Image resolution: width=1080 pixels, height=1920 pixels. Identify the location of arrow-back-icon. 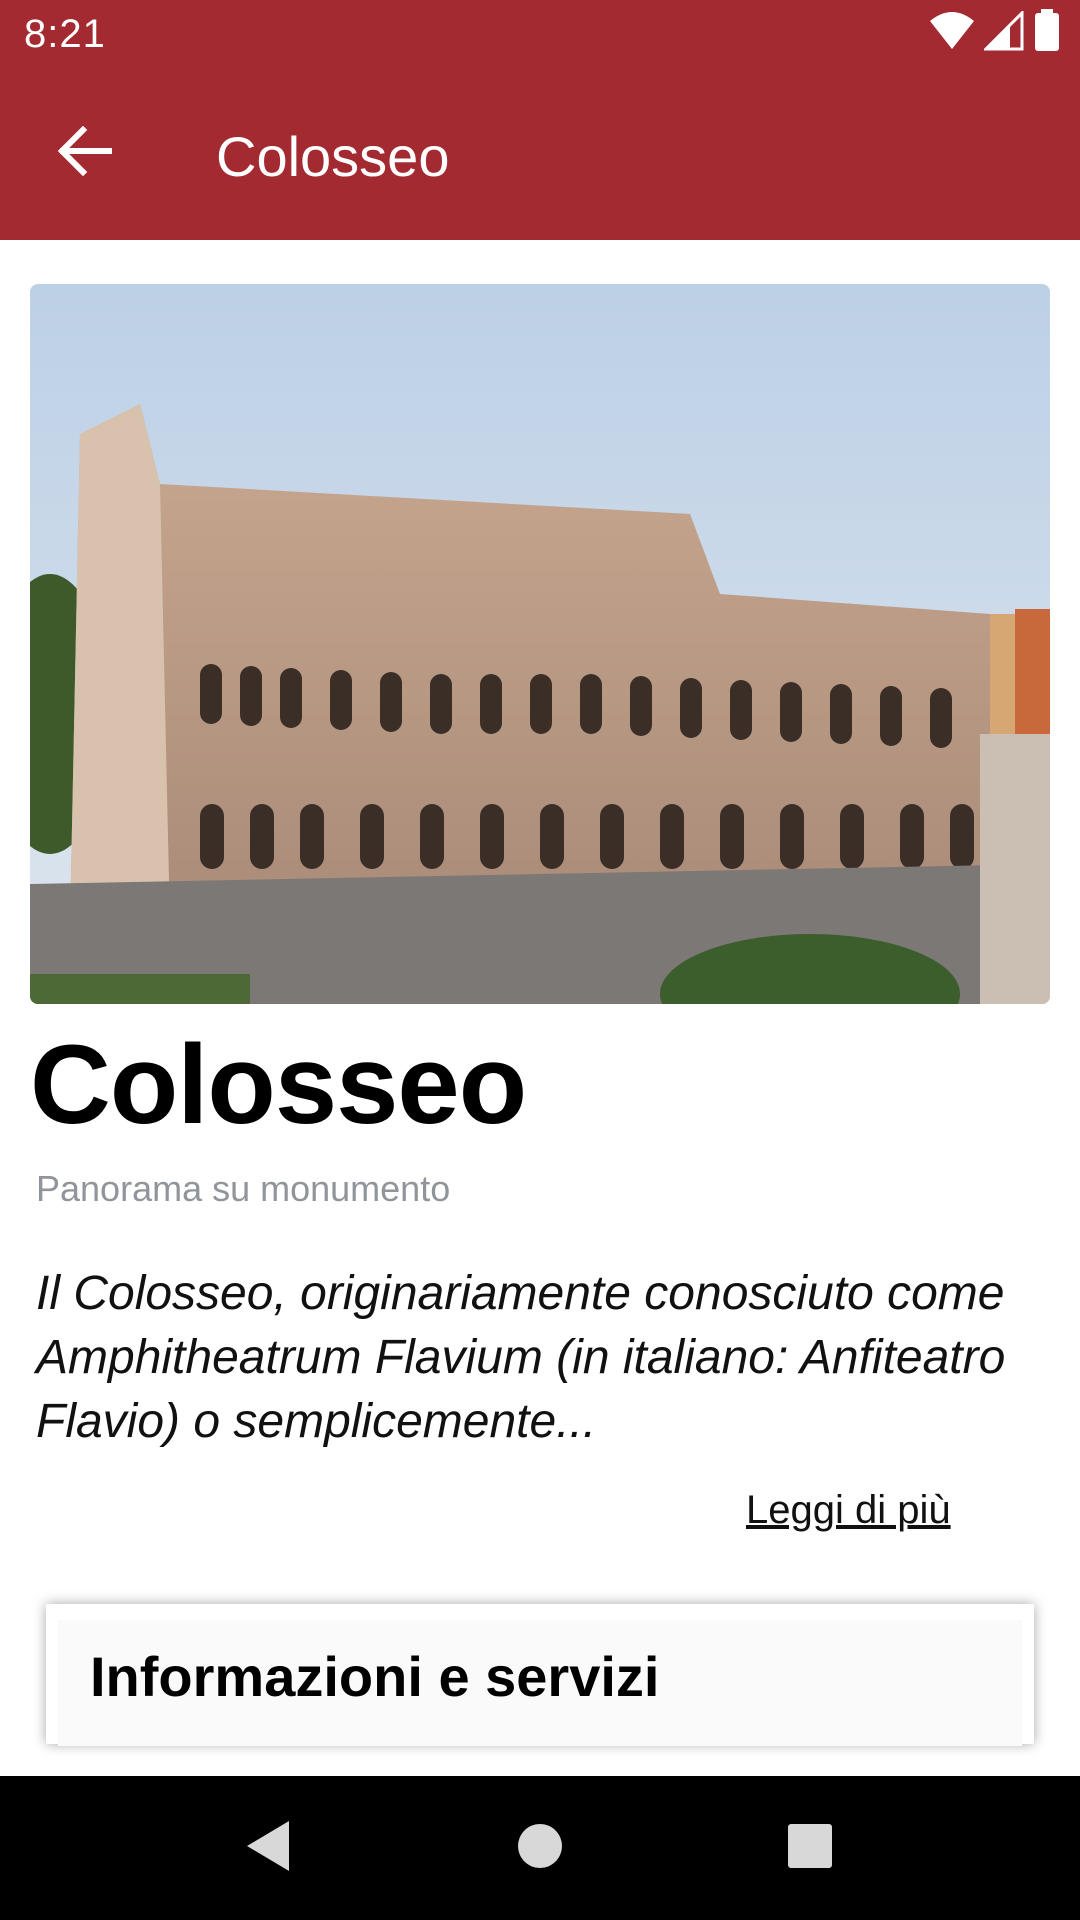
(85, 153).